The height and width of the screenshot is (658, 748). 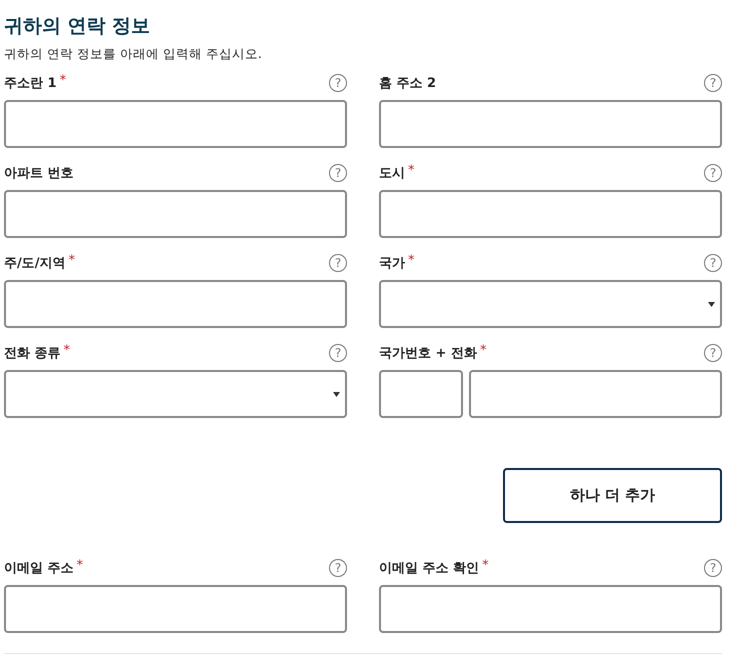 I want to click on section-description: 귀하의 연락 정보를 아래에 입력해 주십시오., so click(x=133, y=54).